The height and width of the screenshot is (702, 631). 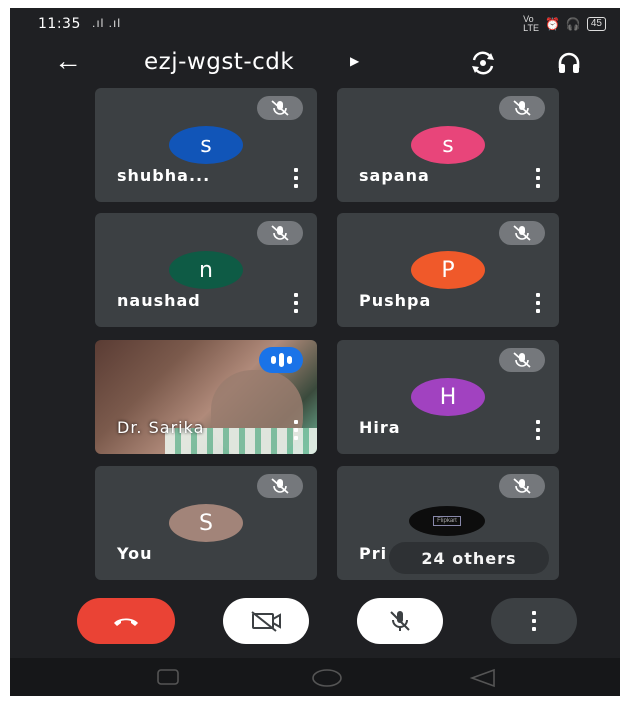 I want to click on android-nav-bar, so click(x=315, y=677).